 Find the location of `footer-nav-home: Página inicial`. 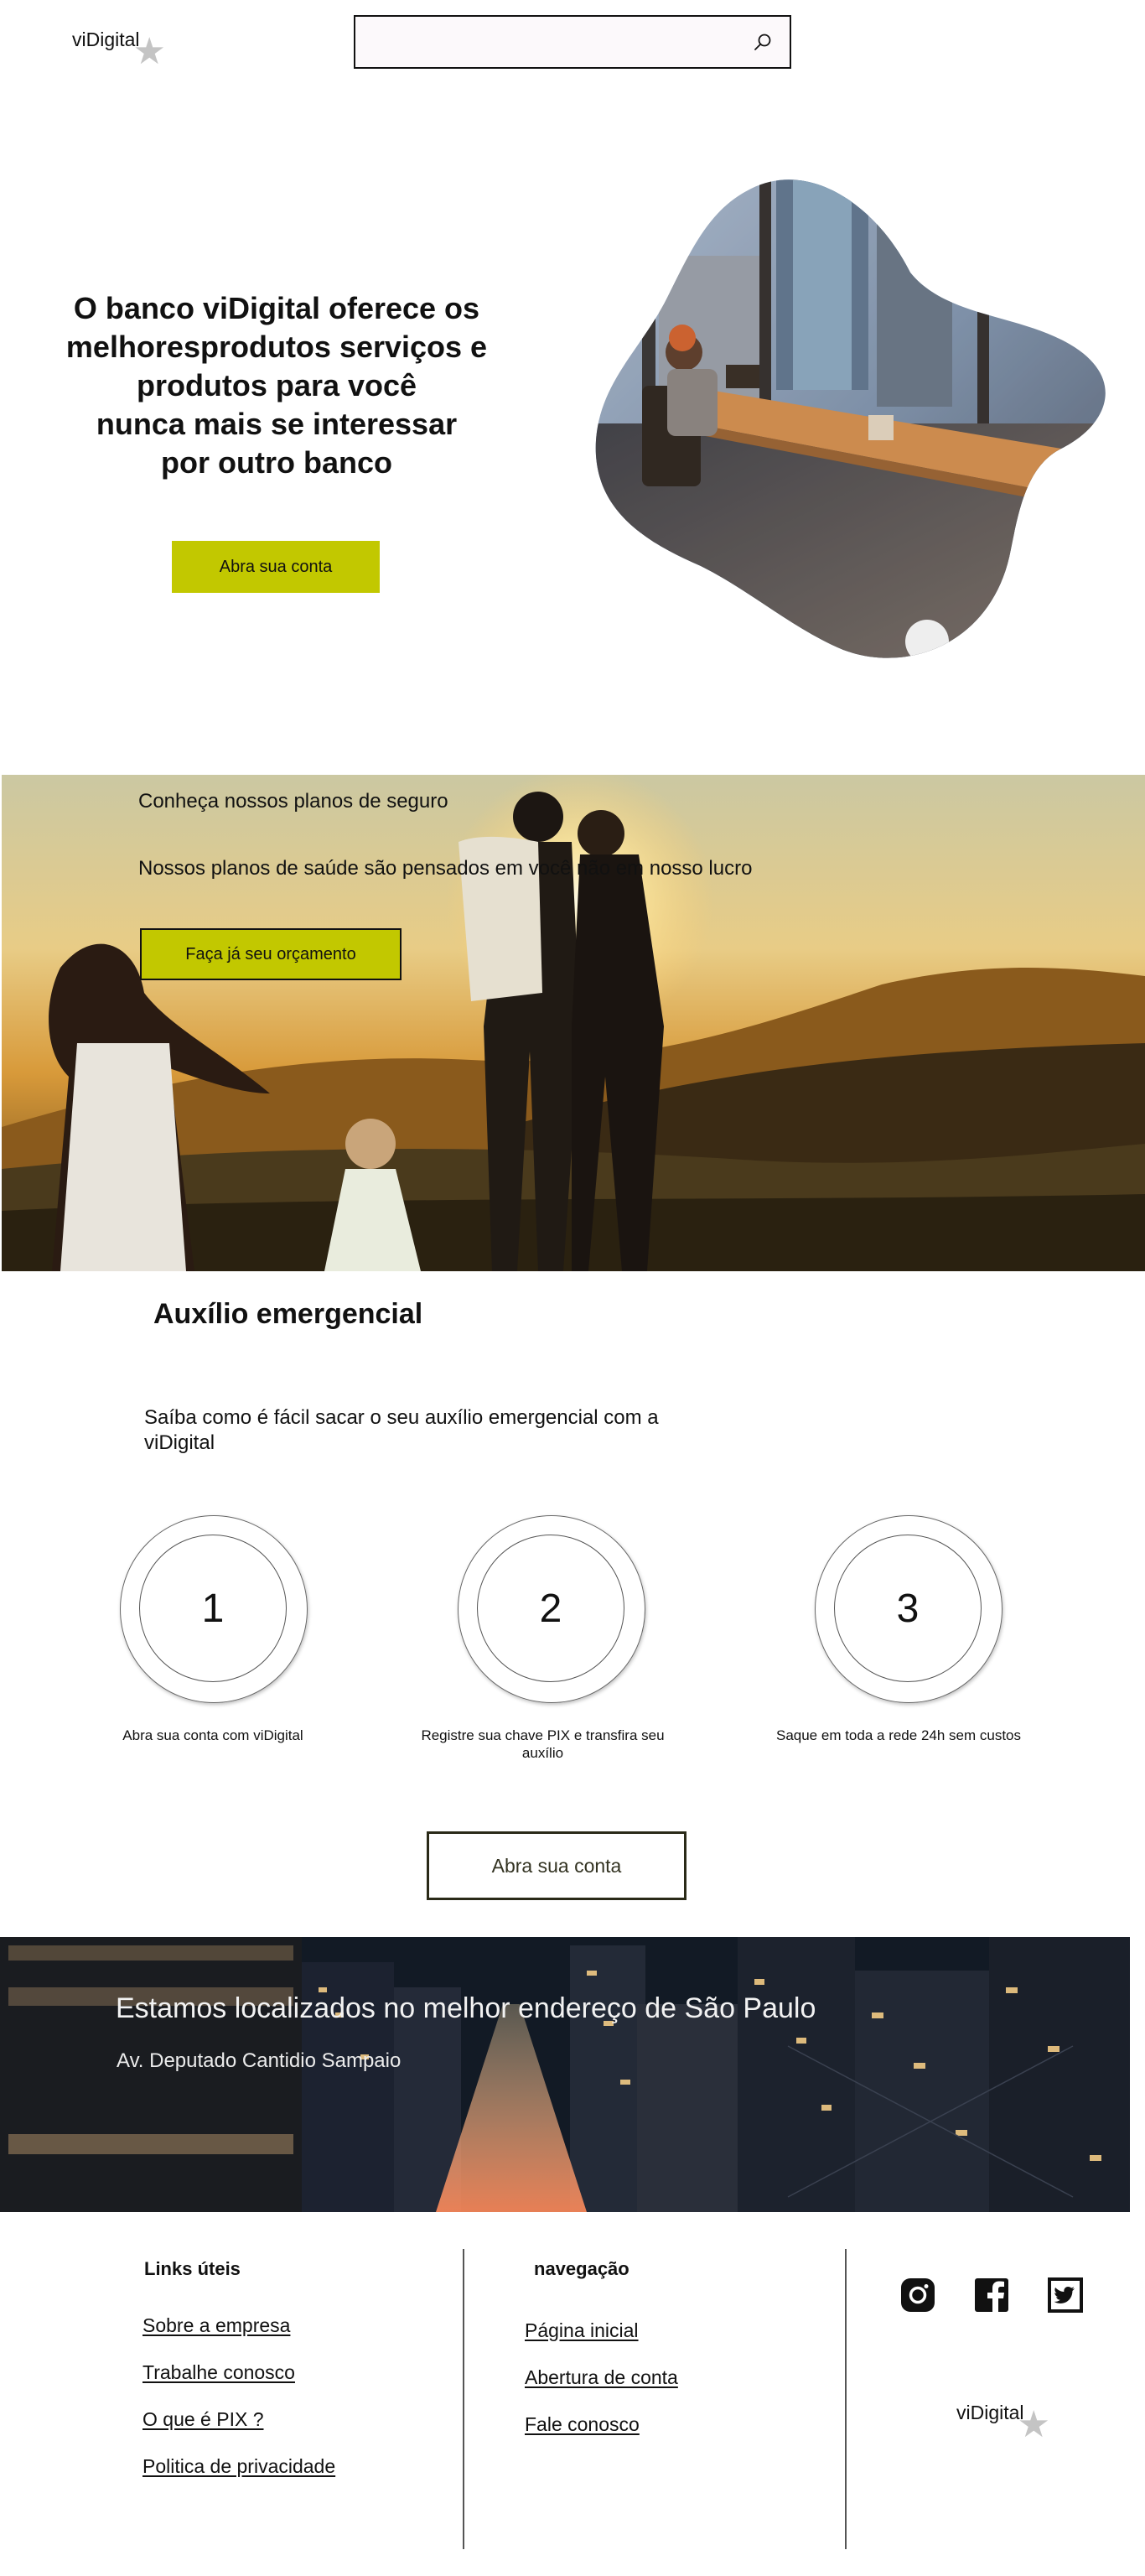

footer-nav-home: Página inicial is located at coordinates (582, 2330).